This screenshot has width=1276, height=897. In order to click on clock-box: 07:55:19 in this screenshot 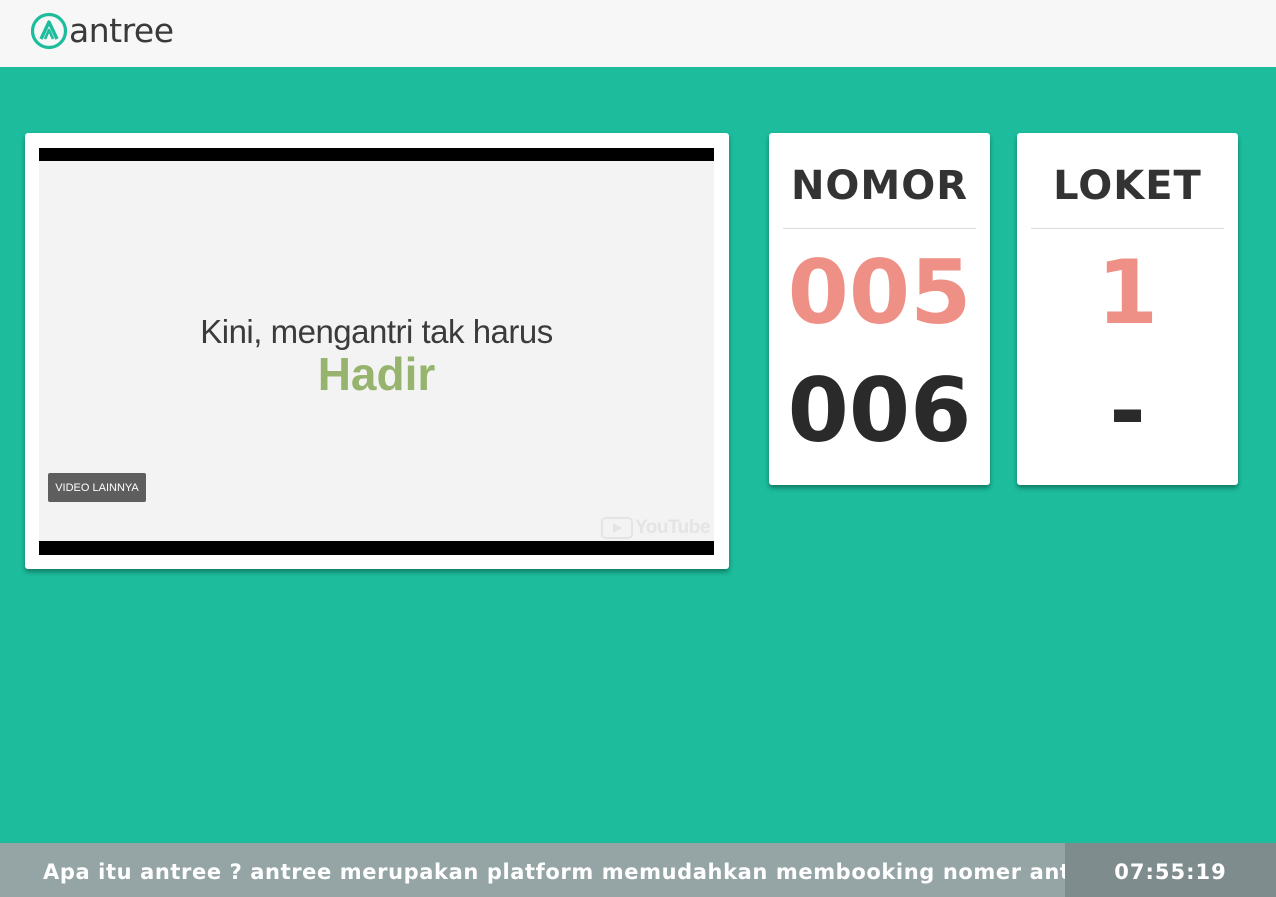, I will do `click(1170, 870)`.